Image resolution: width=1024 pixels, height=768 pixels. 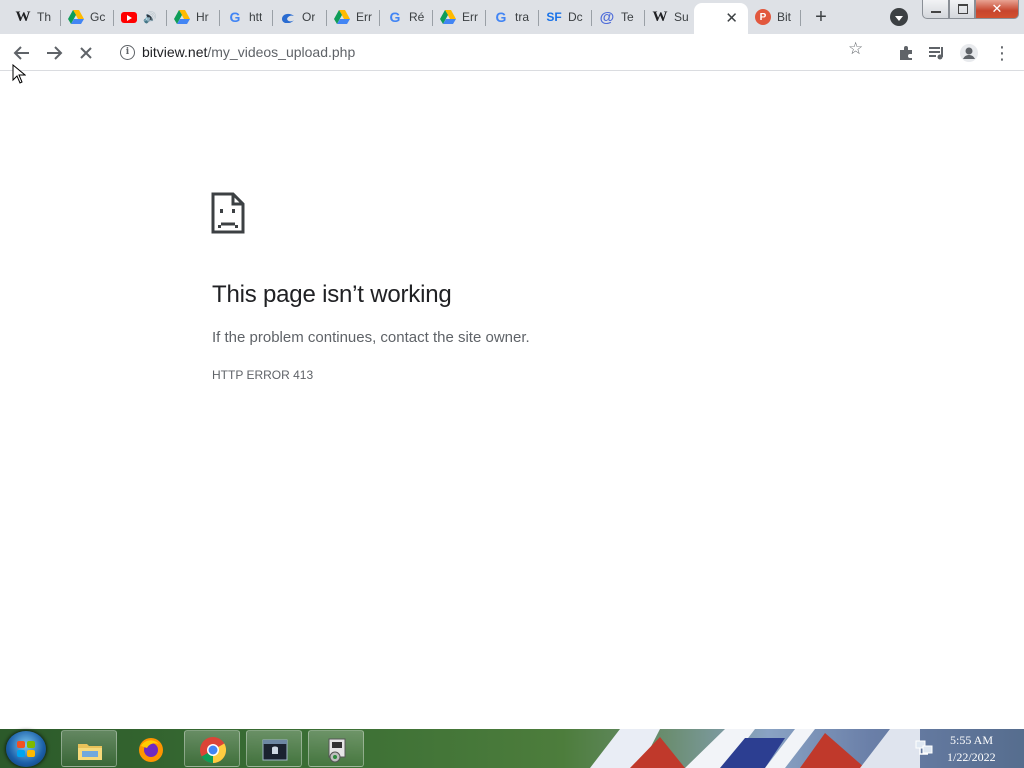 I want to click on tab: @ Te, so click(x=618, y=17).